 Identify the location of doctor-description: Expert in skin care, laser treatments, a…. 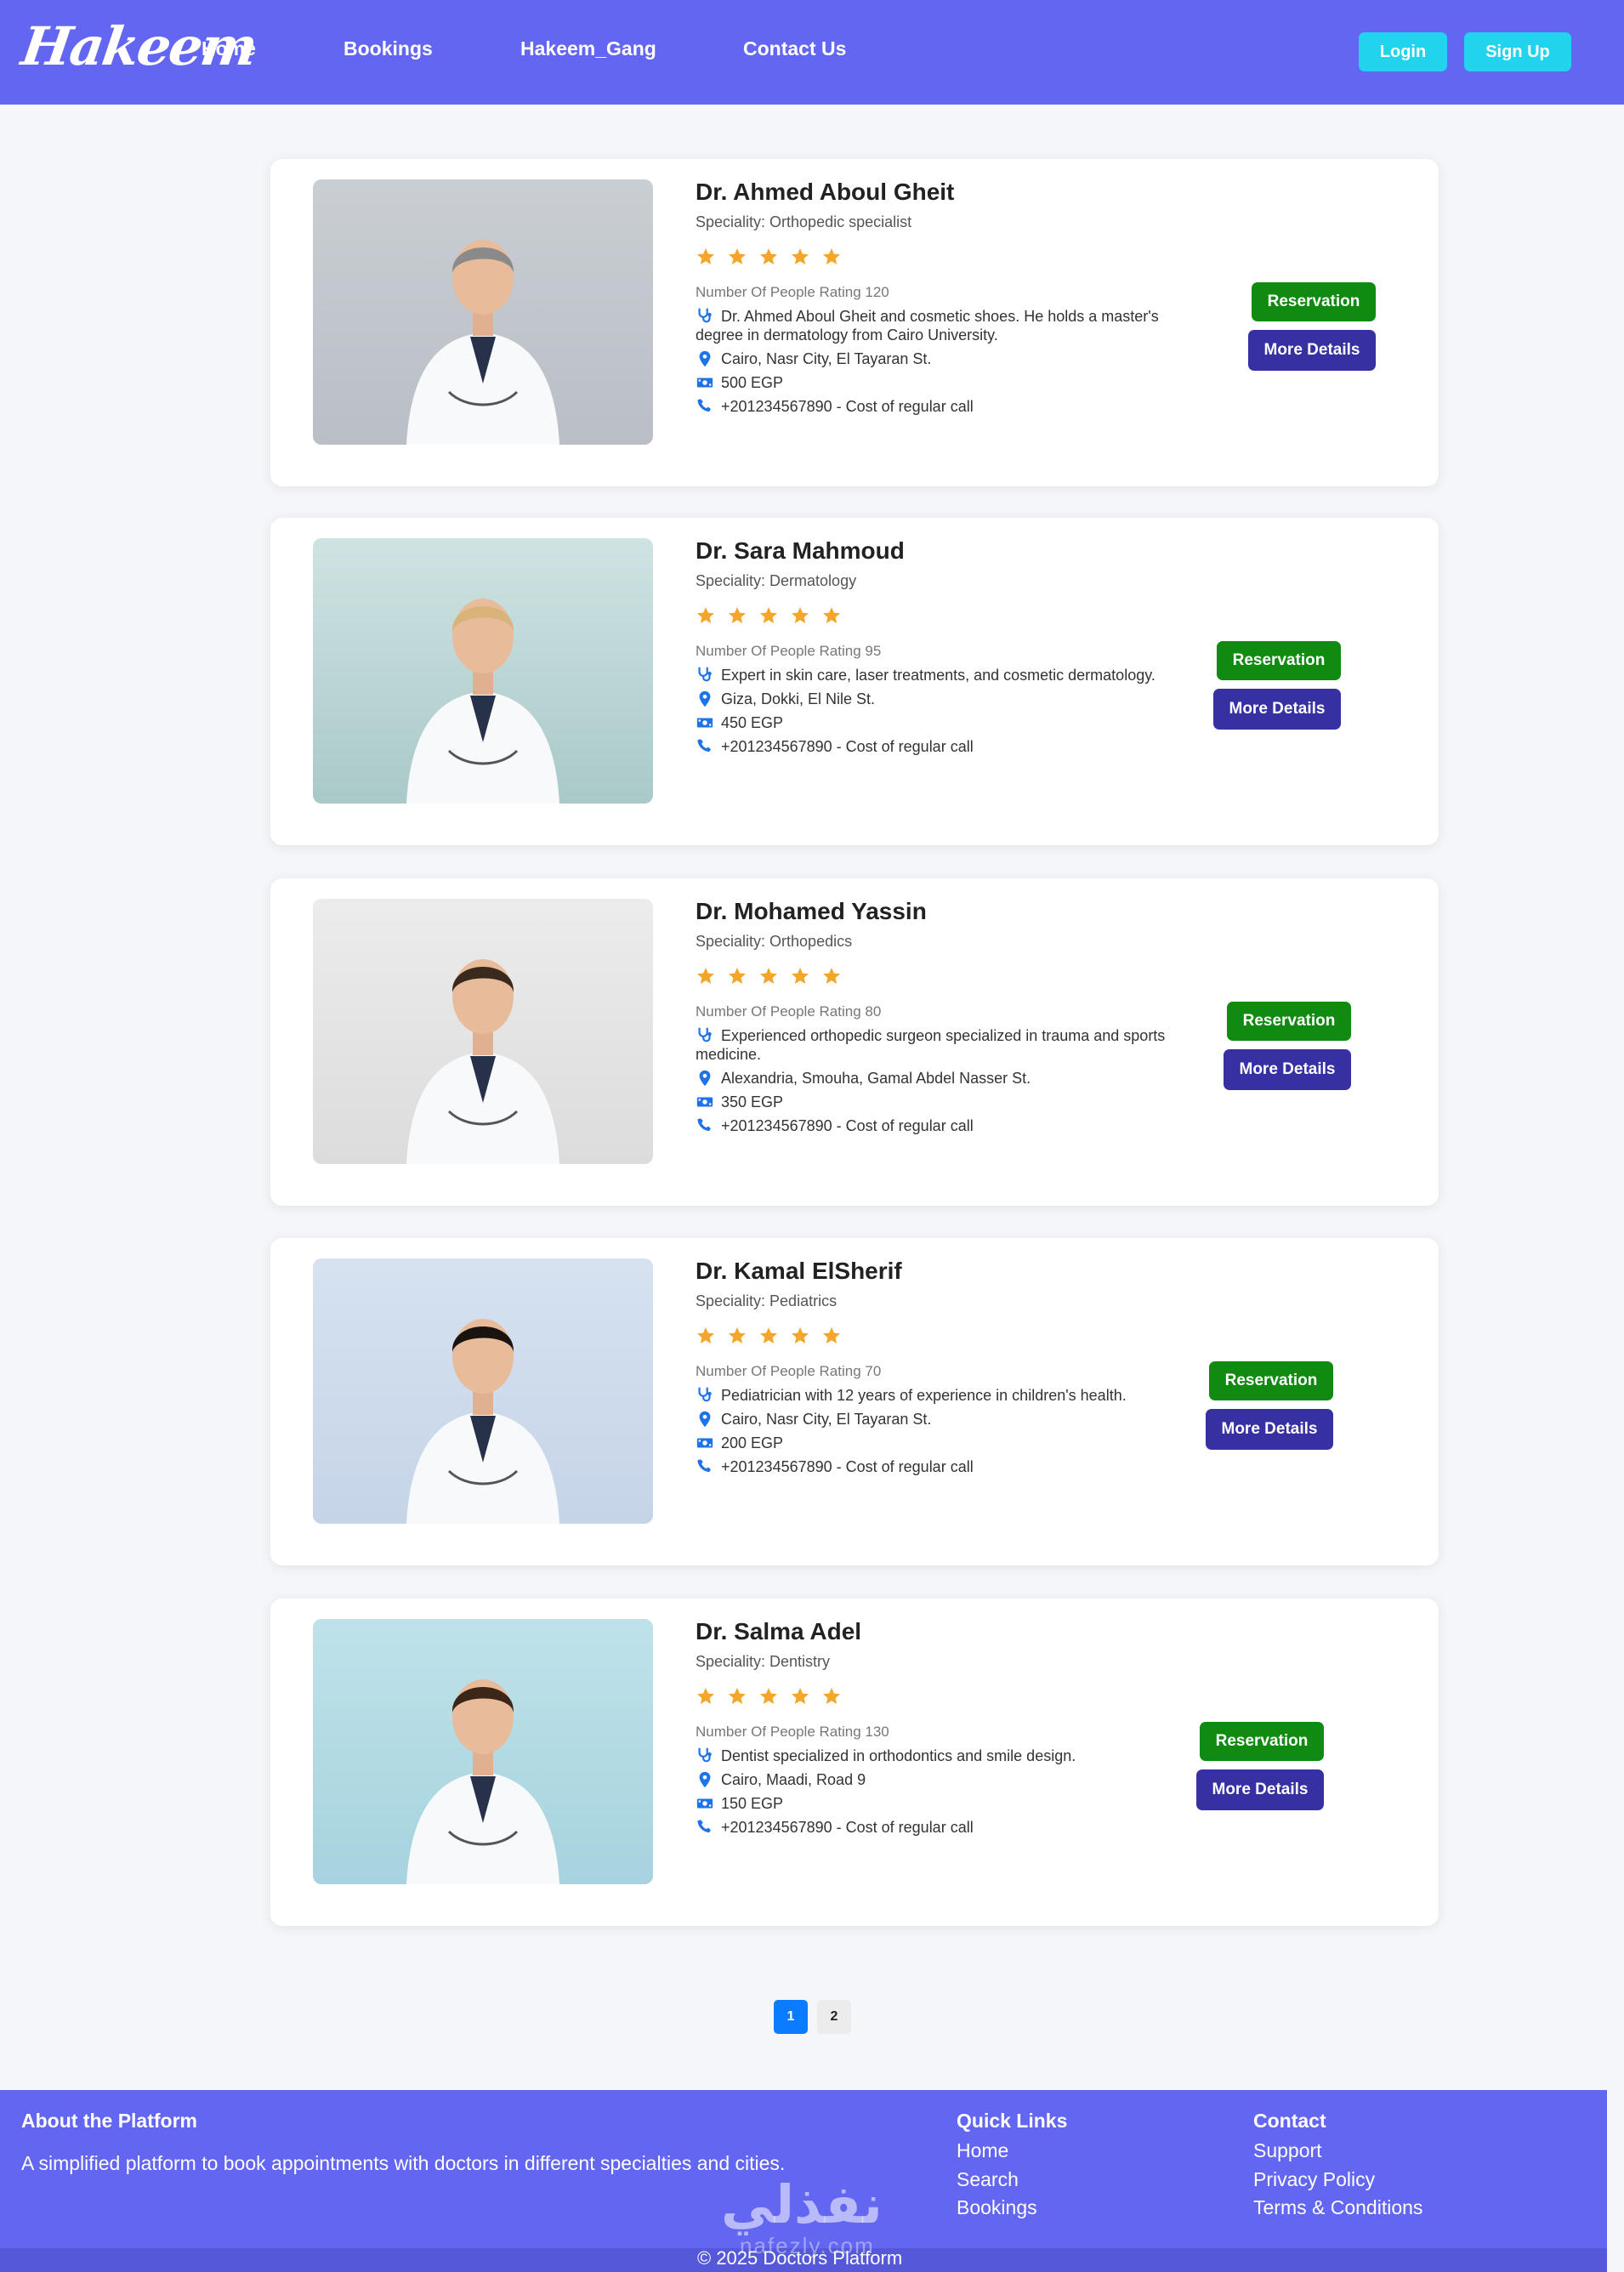
(939, 675).